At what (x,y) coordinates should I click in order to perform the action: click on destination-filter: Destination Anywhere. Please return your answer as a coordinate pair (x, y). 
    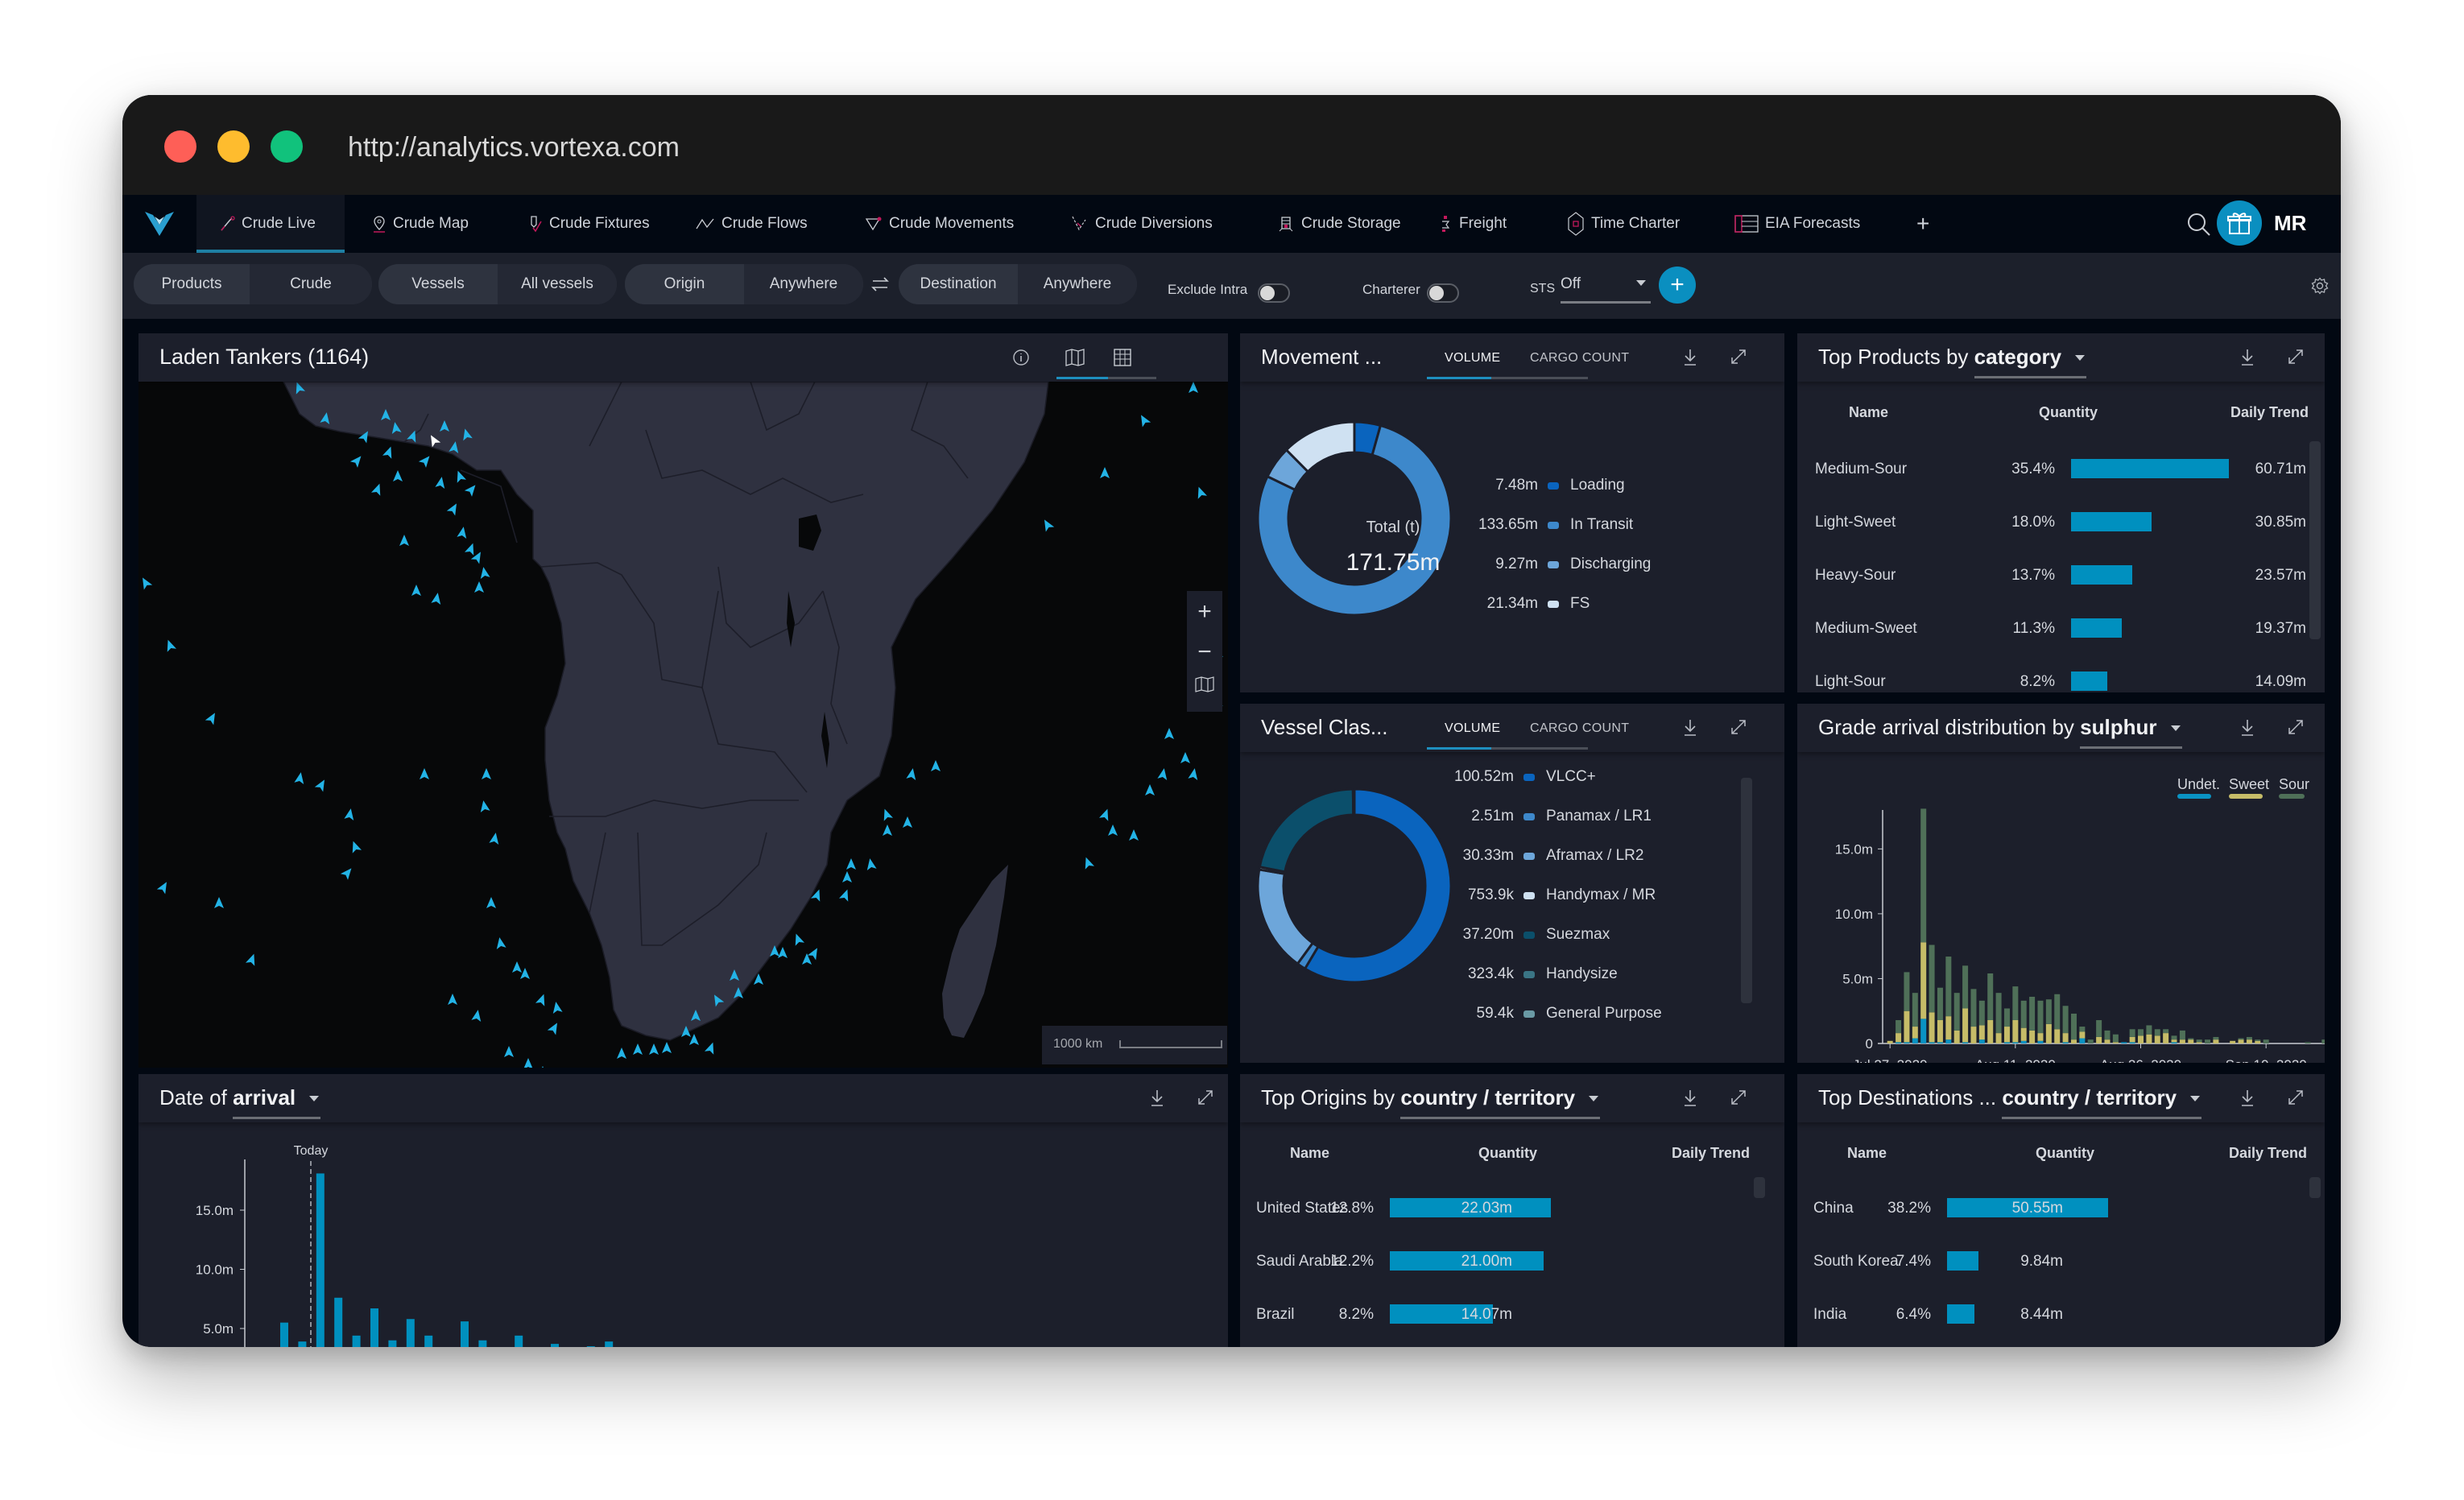
    Looking at the image, I should click on (1018, 284).